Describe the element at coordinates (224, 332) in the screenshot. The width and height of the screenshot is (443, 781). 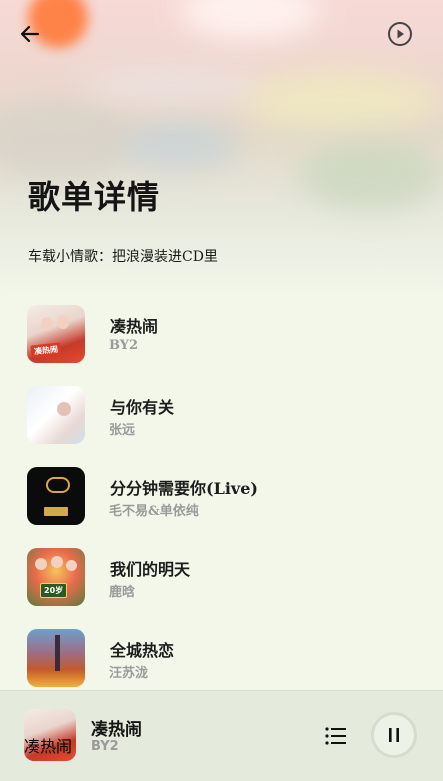
I see `song-row-1: 凑热闹 凑热闹 BY2` at that location.